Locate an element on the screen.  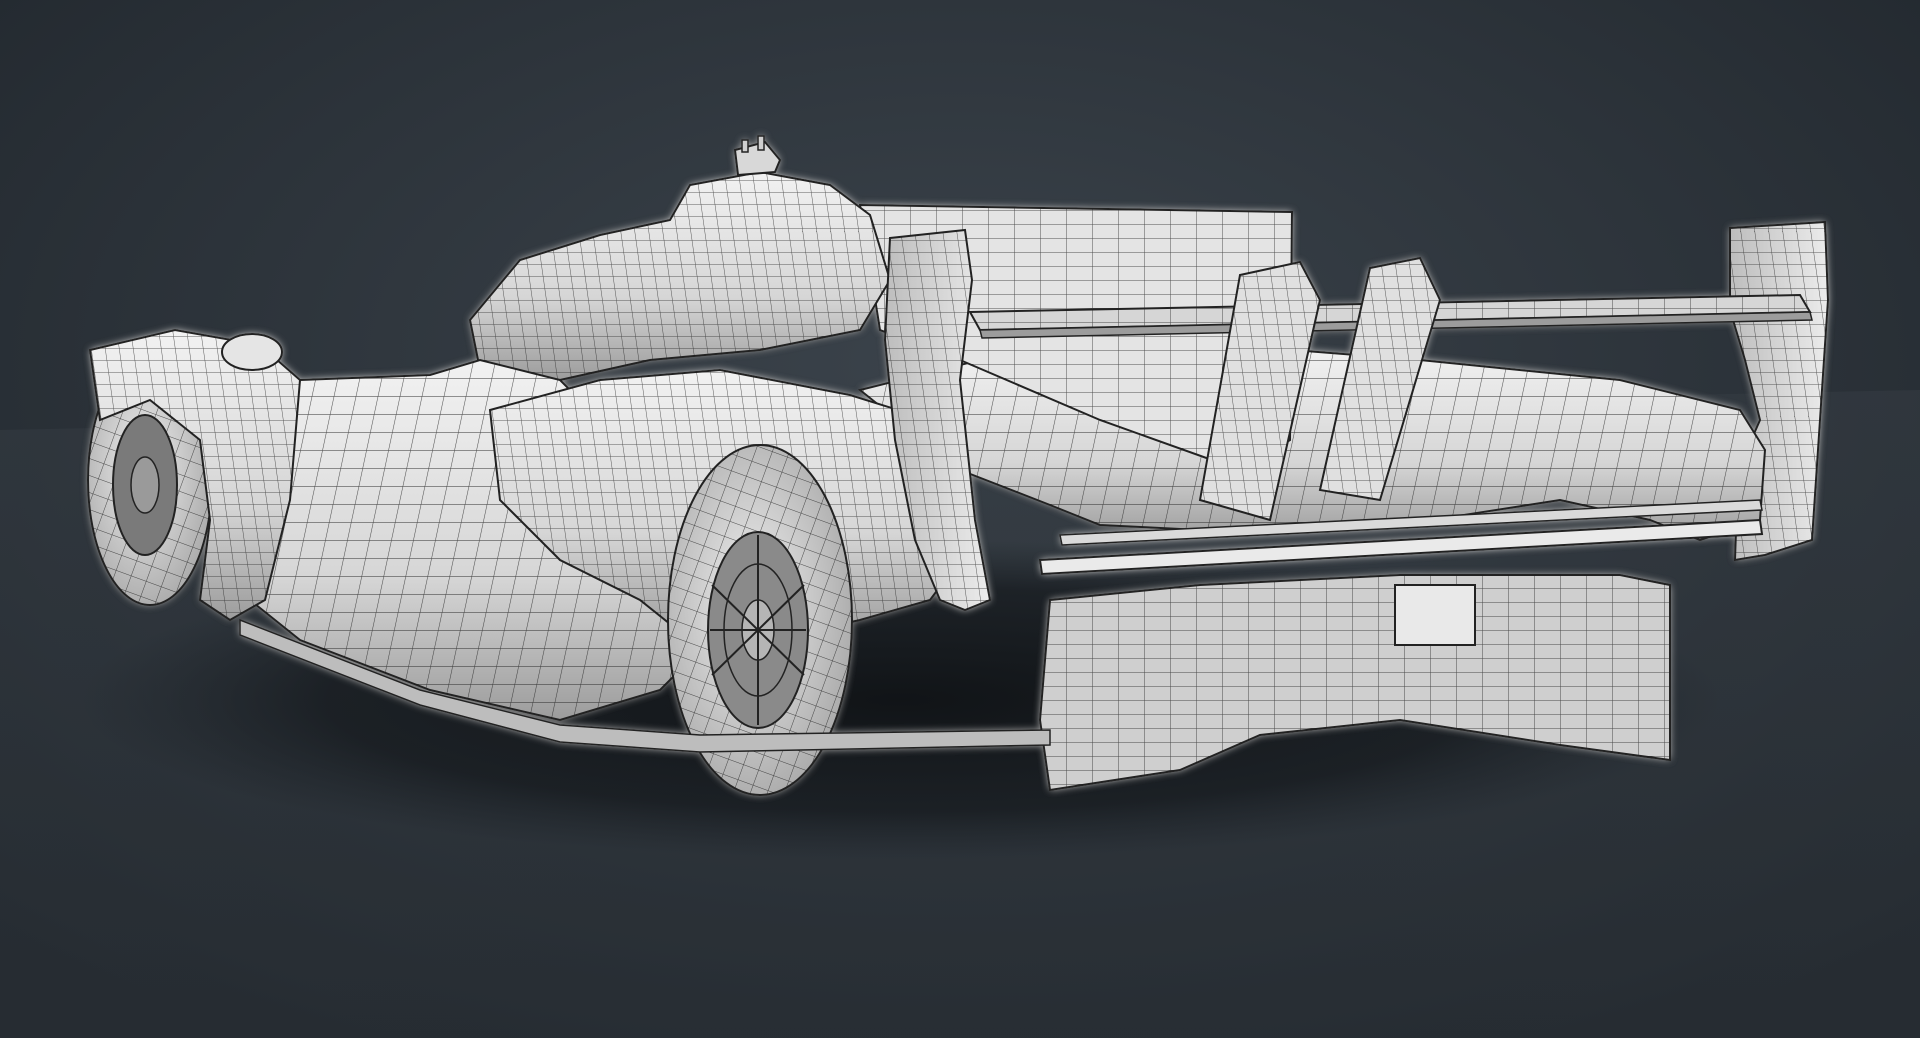
mirror is located at coordinates (252, 352).